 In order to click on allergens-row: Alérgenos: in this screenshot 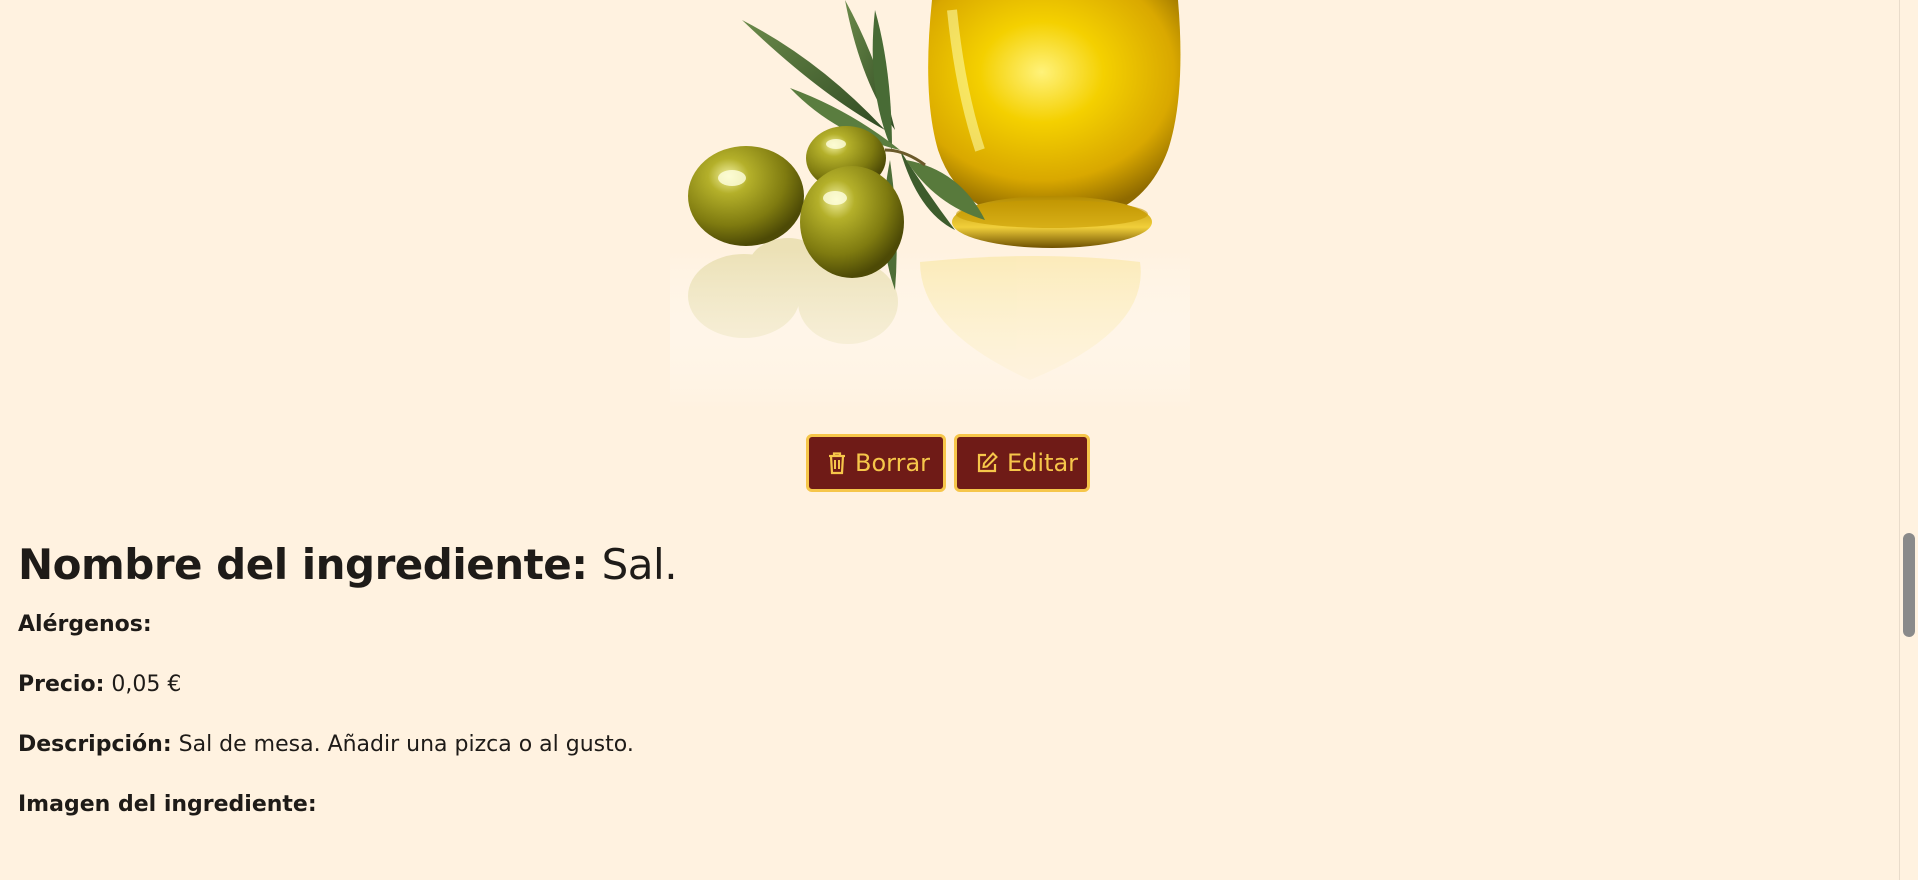, I will do `click(85, 625)`.